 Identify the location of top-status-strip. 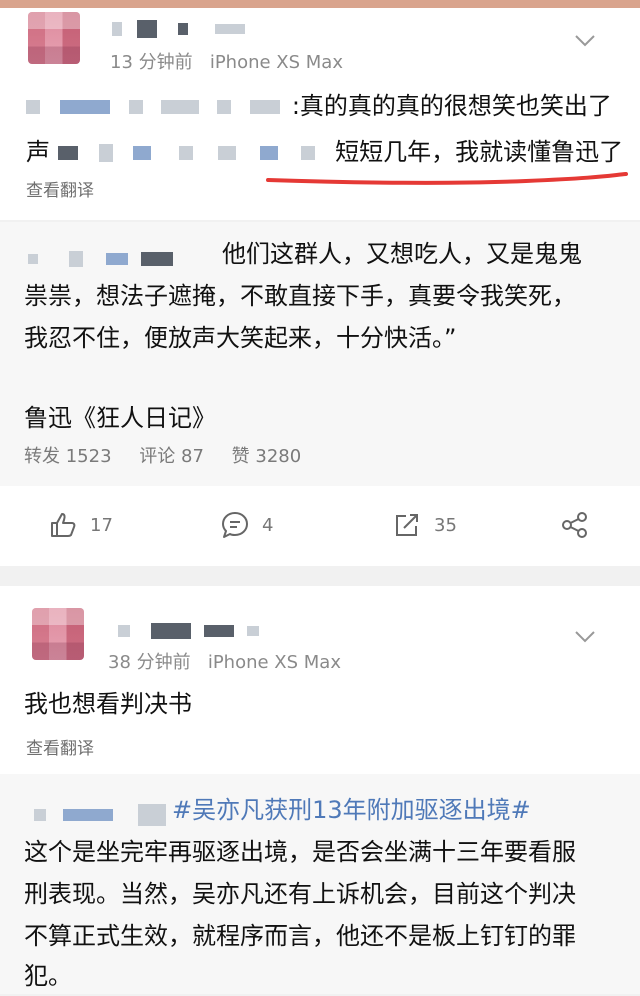
(320, 4).